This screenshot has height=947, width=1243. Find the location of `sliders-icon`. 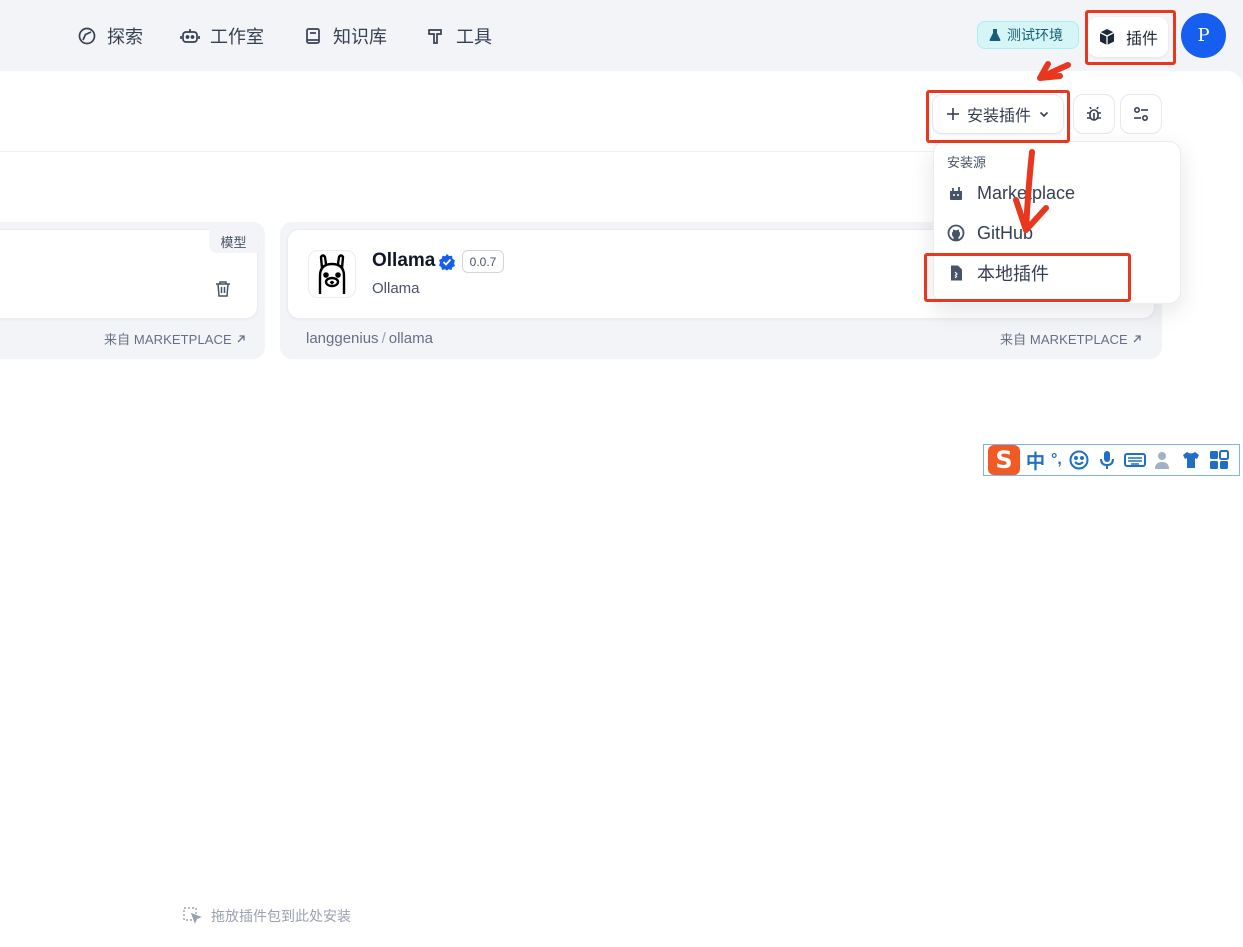

sliders-icon is located at coordinates (1141, 114).